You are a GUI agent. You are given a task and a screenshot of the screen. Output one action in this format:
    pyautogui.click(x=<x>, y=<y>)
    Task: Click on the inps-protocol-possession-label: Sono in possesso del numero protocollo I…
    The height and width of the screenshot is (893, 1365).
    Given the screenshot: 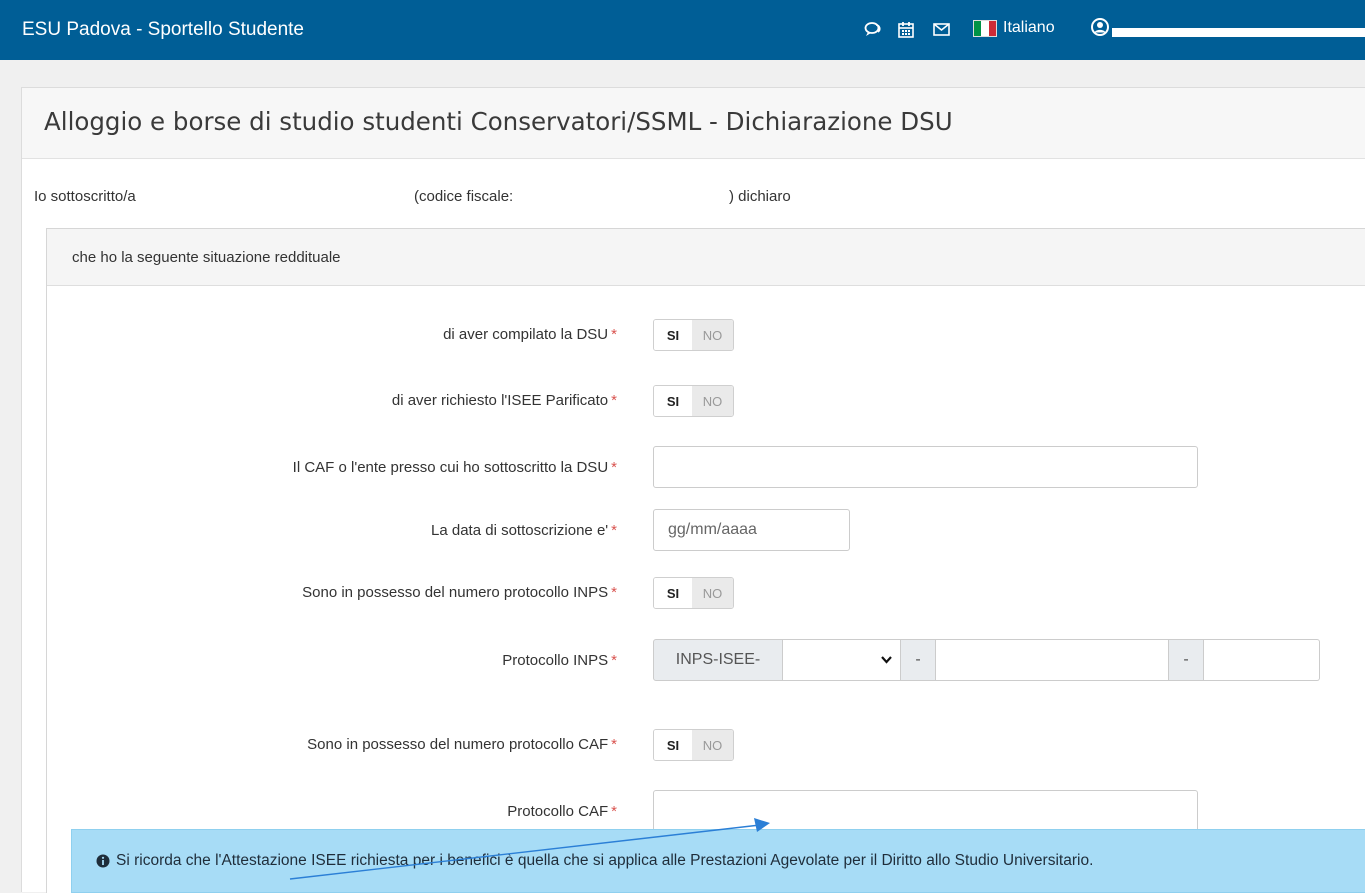 What is the action you would take?
    pyautogui.click(x=459, y=592)
    